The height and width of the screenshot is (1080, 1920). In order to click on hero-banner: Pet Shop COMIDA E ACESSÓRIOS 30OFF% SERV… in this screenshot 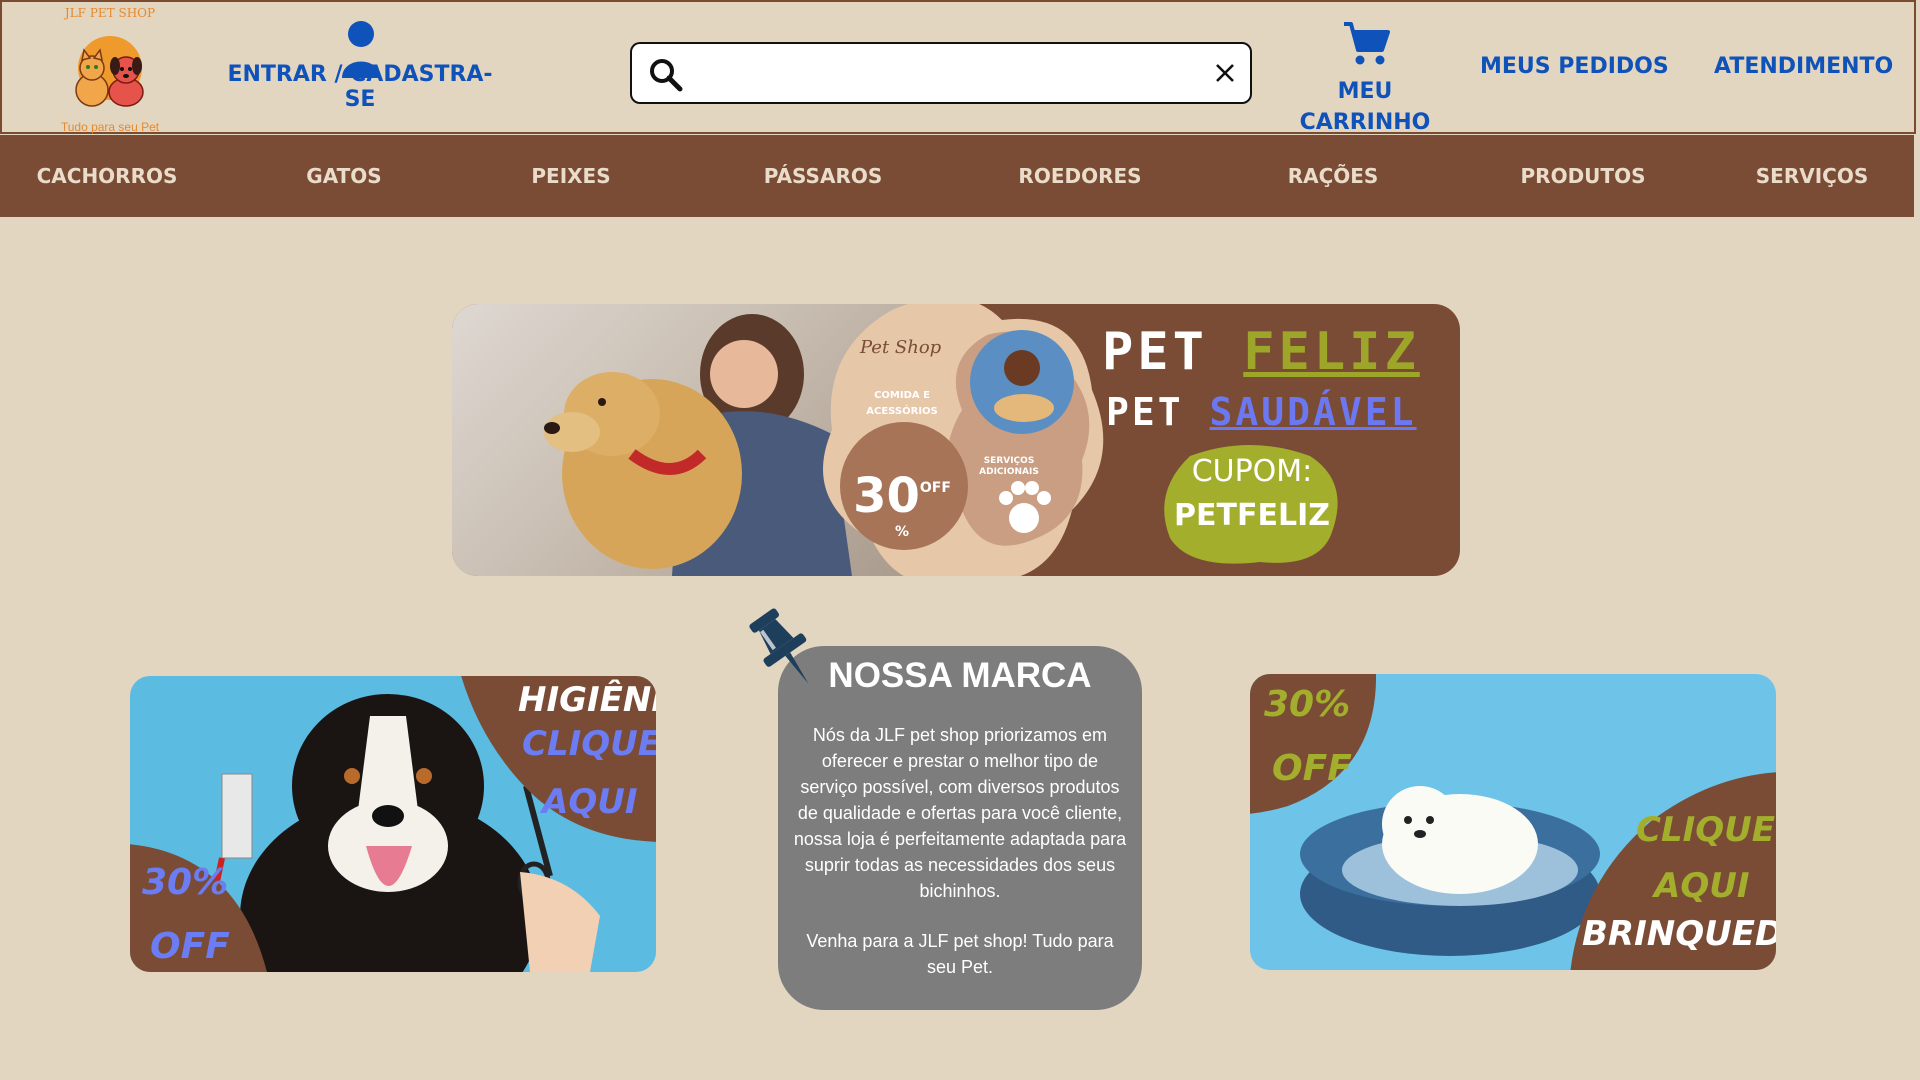, I will do `click(956, 440)`.